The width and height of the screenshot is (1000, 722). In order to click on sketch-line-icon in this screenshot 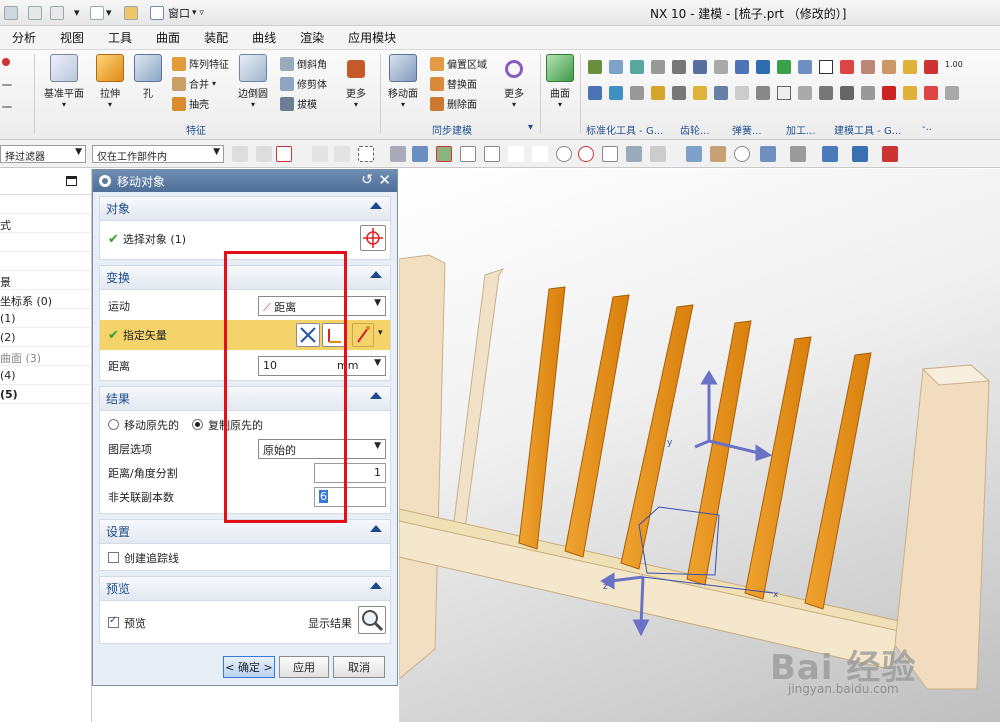, I will do `click(6, 62)`.